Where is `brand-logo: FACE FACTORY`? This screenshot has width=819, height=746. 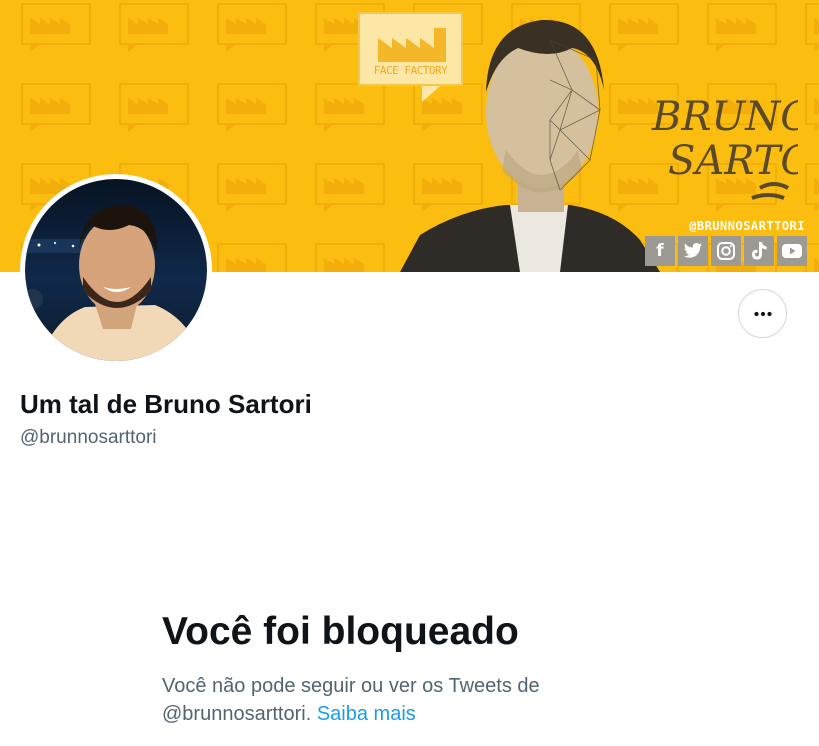
brand-logo: FACE FACTORY is located at coordinates (410, 49).